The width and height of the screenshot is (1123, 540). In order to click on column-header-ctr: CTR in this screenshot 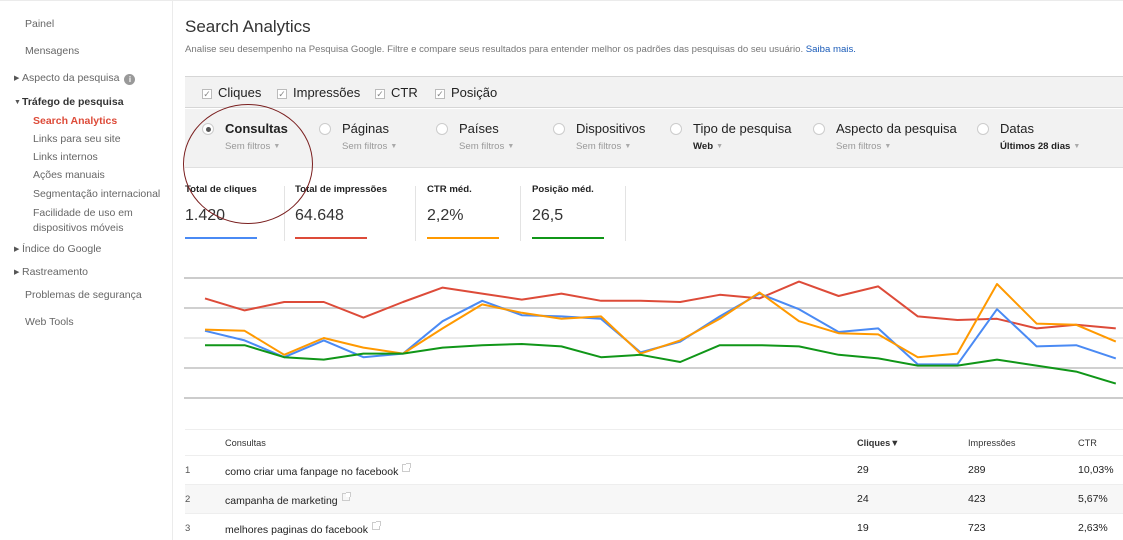, I will do `click(1087, 443)`.